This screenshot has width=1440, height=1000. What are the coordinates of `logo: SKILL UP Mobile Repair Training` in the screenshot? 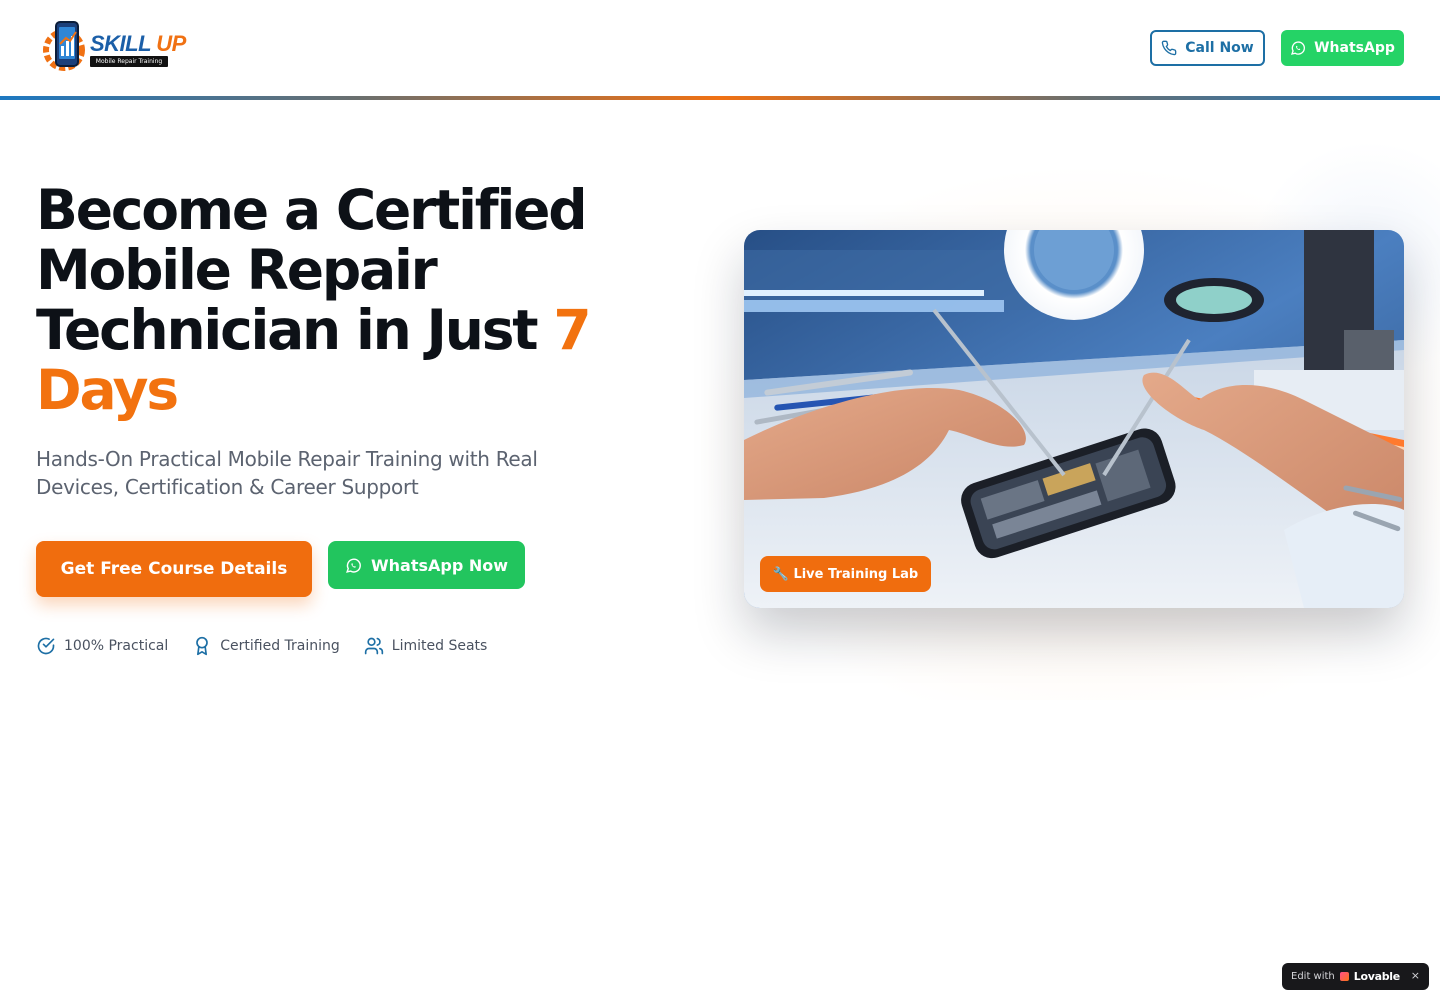 It's located at (114, 46).